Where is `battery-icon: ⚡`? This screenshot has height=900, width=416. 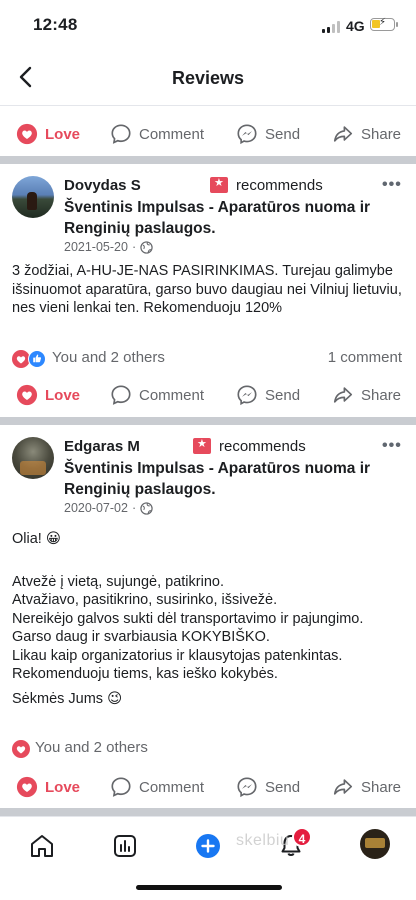 battery-icon: ⚡ is located at coordinates (382, 24).